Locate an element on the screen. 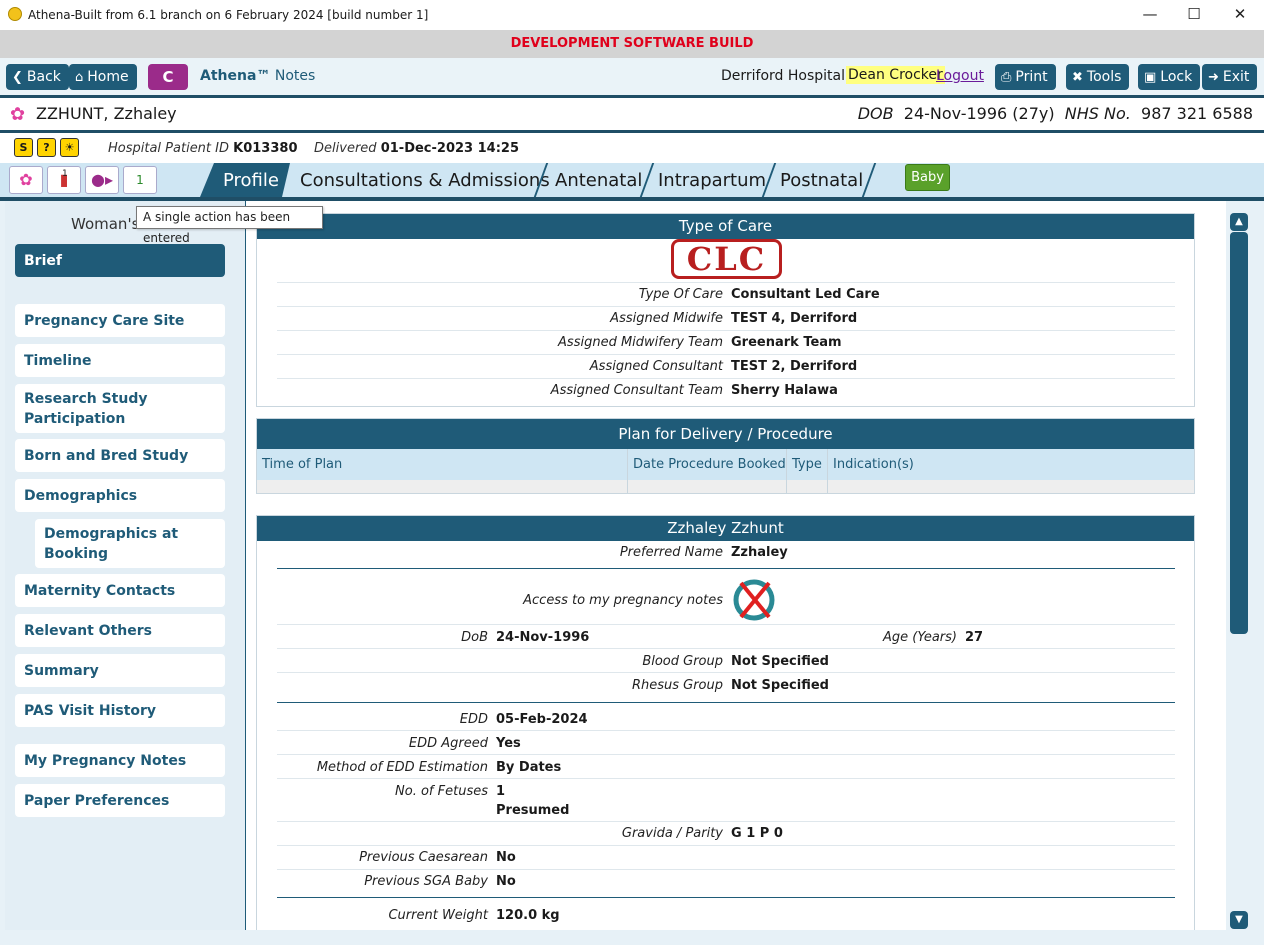 This screenshot has width=1264, height=945. brand-name: Athena™ is located at coordinates (235, 76).